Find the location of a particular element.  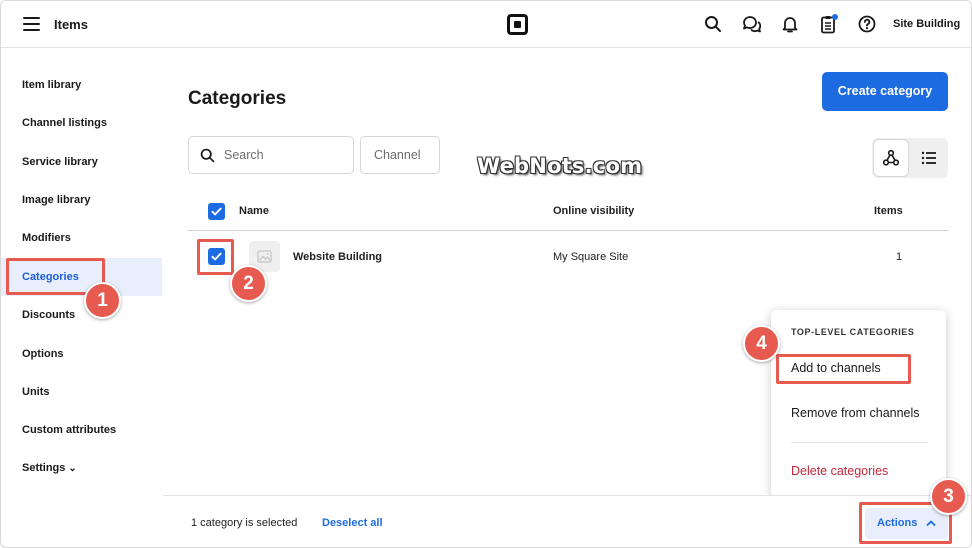

notifications-icon is located at coordinates (790, 24).